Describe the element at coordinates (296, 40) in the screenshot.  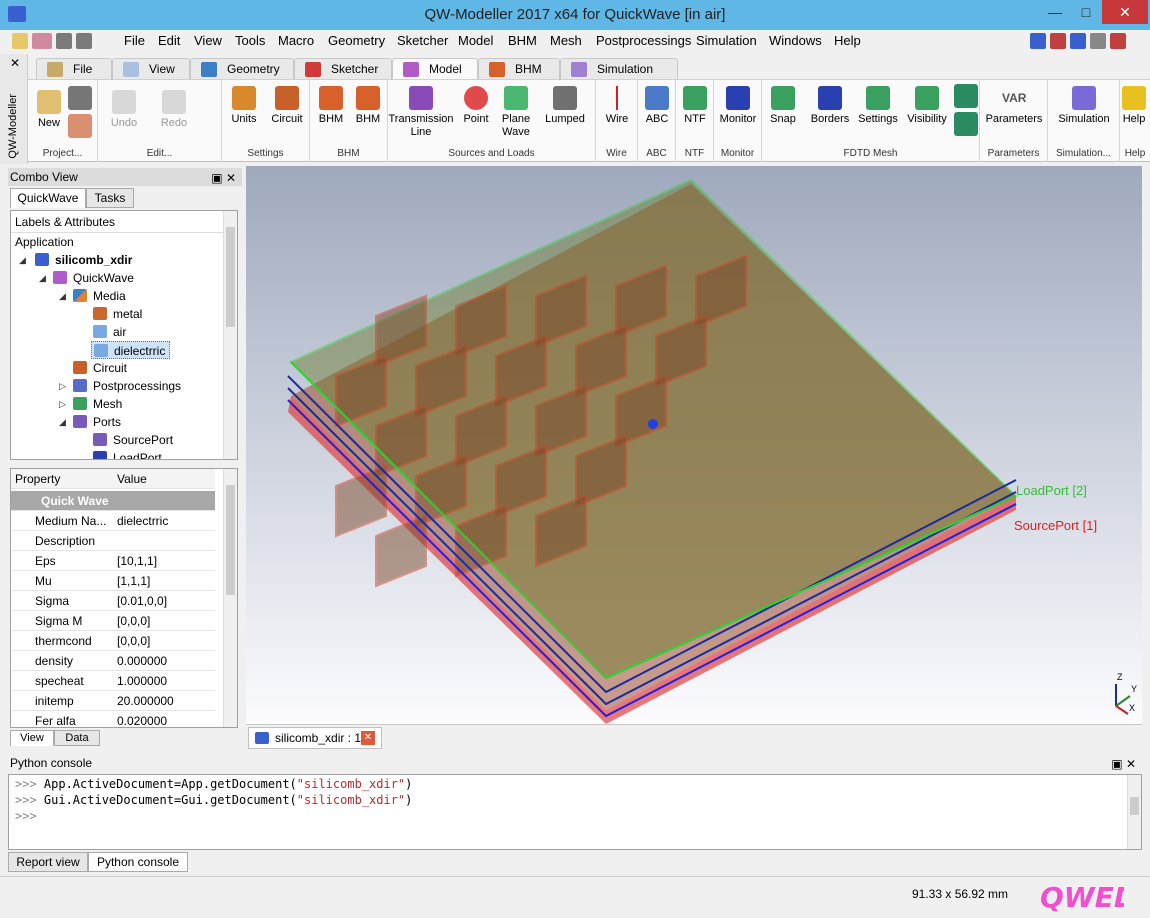
I see `menu-macro: Macro` at that location.